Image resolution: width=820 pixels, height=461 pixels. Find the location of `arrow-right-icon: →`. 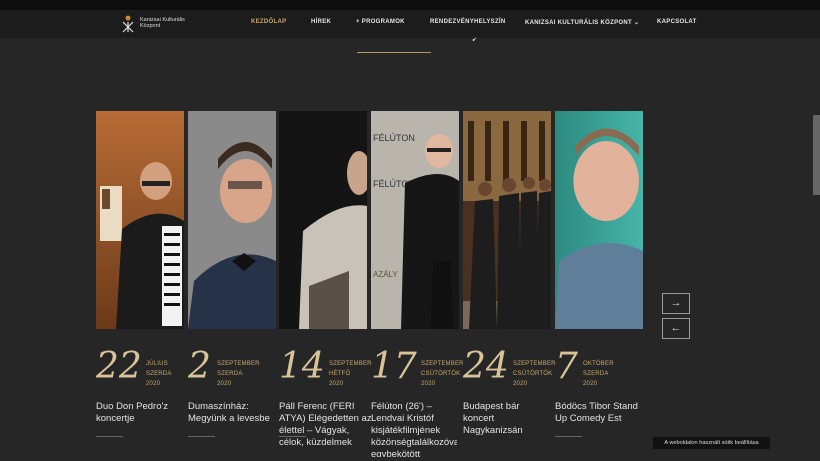

arrow-right-icon: → is located at coordinates (676, 303).